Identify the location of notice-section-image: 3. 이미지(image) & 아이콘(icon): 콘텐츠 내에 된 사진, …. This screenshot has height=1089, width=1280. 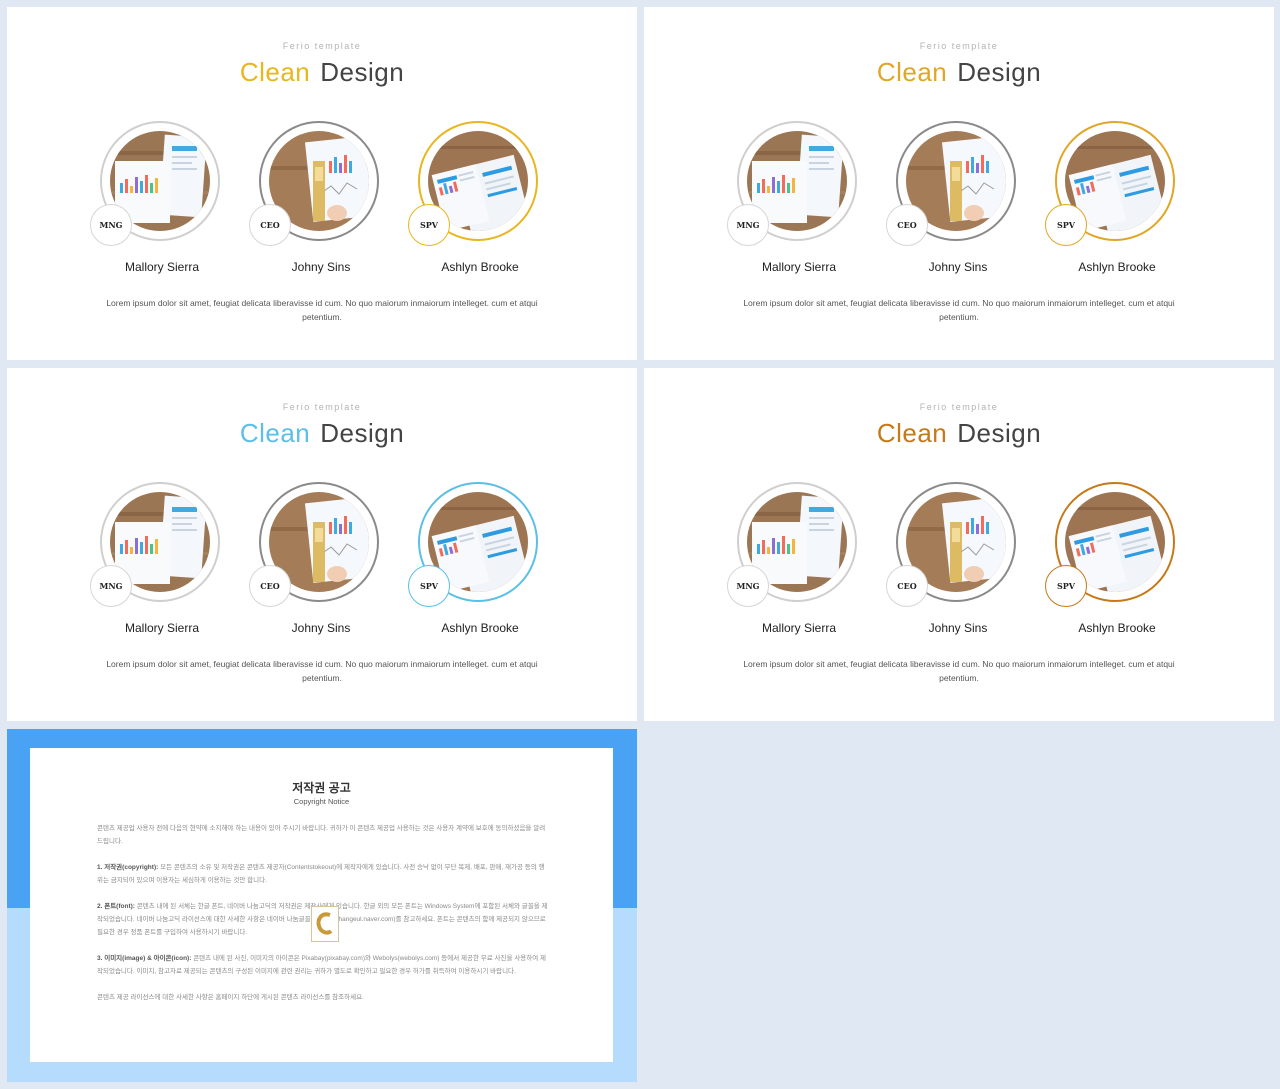
(323, 965).